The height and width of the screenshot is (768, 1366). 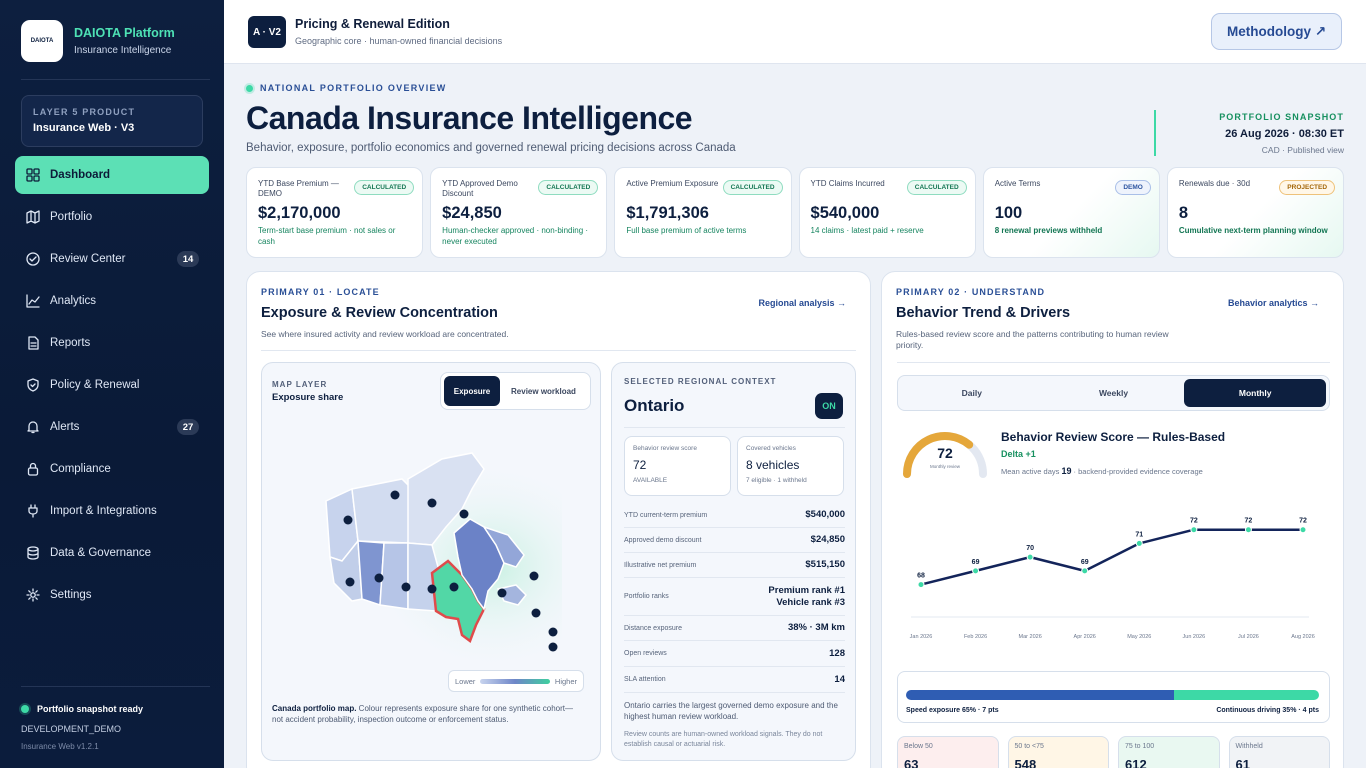 I want to click on context-row-value: 128, so click(x=837, y=653).